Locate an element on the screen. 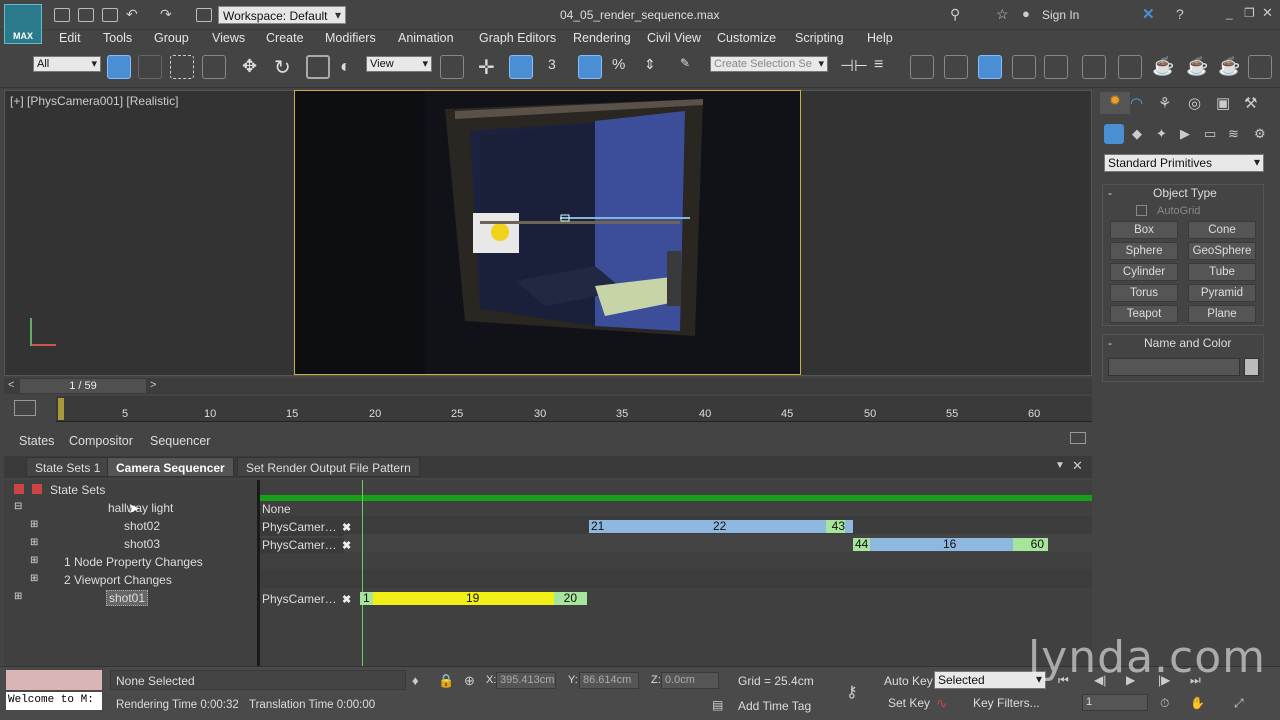 Image resolution: width=1280 pixels, height=720 pixels. menu-tools: Tools is located at coordinates (117, 38).